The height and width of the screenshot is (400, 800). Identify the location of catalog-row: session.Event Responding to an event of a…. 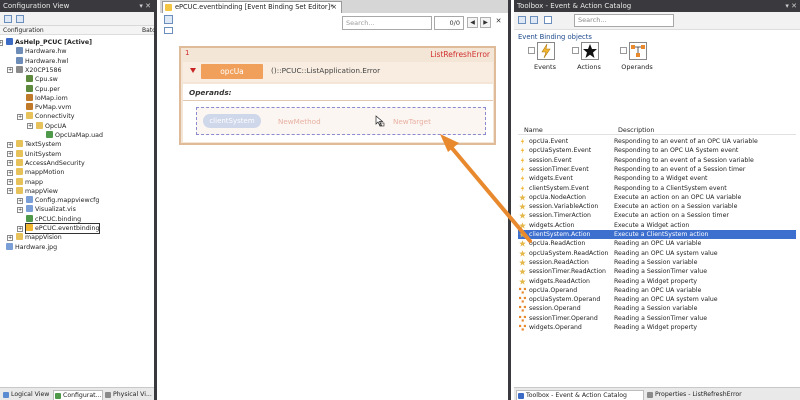
(657, 160).